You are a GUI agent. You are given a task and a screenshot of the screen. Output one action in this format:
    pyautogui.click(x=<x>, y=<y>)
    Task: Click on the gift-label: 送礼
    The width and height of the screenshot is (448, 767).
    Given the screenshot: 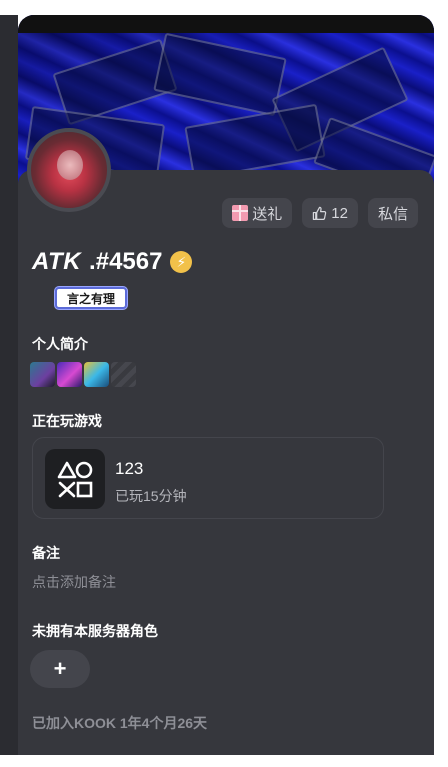 What is the action you would take?
    pyautogui.click(x=267, y=214)
    